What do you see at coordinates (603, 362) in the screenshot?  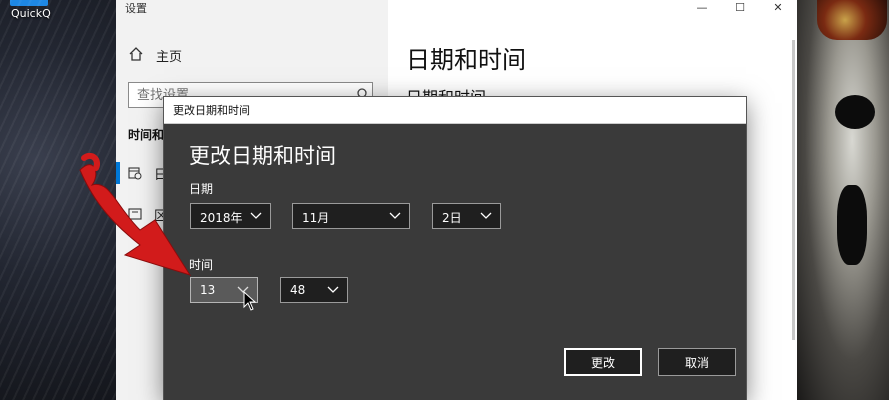 I see `change-button: 更改` at bounding box center [603, 362].